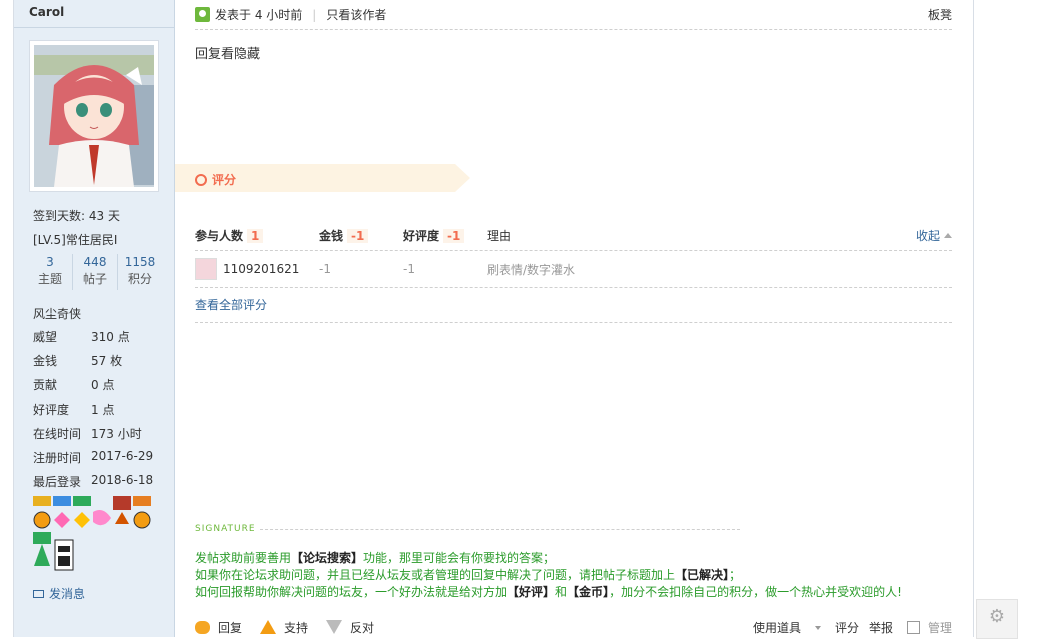 The width and height of the screenshot is (1052, 639). I want to click on field-value: 310 点, so click(110, 337).